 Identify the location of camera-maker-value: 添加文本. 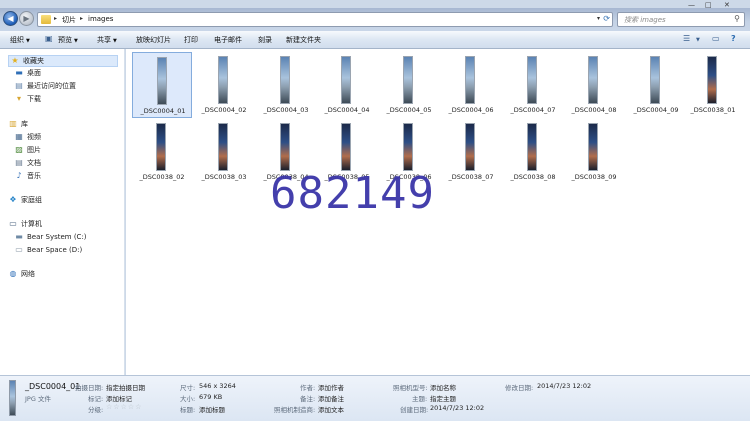
(331, 409).